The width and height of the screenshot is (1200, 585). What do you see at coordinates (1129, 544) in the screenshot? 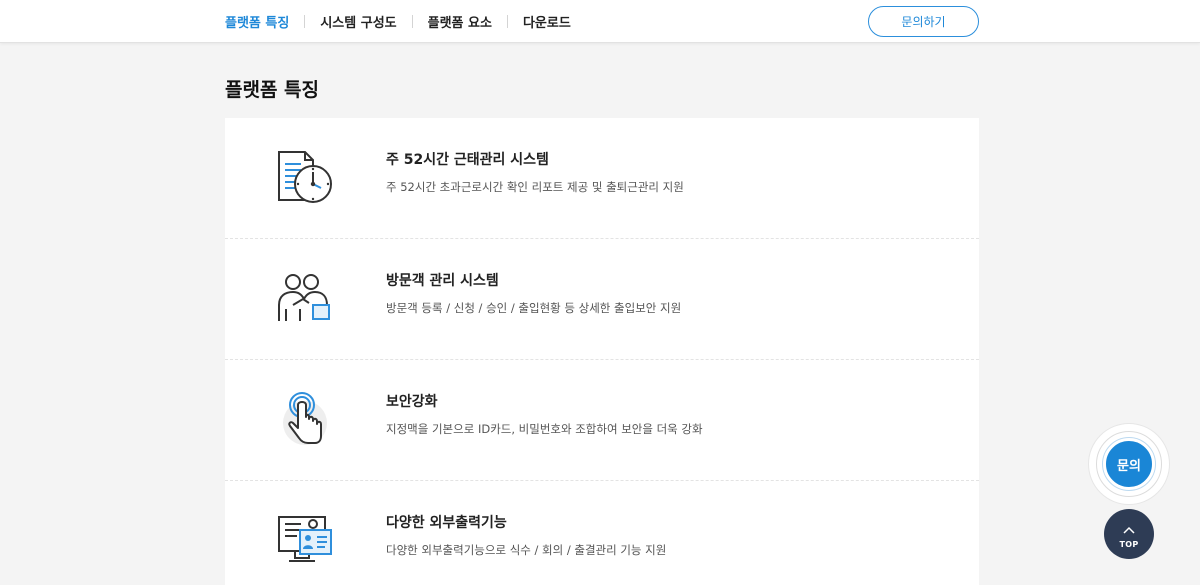
I see `top-label: TOP` at bounding box center [1129, 544].